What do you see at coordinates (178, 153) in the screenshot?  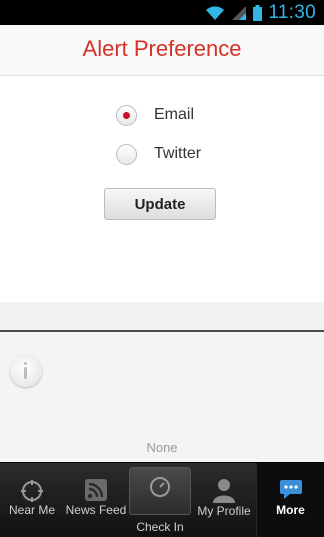 I see `twitter-option-label: Twitter` at bounding box center [178, 153].